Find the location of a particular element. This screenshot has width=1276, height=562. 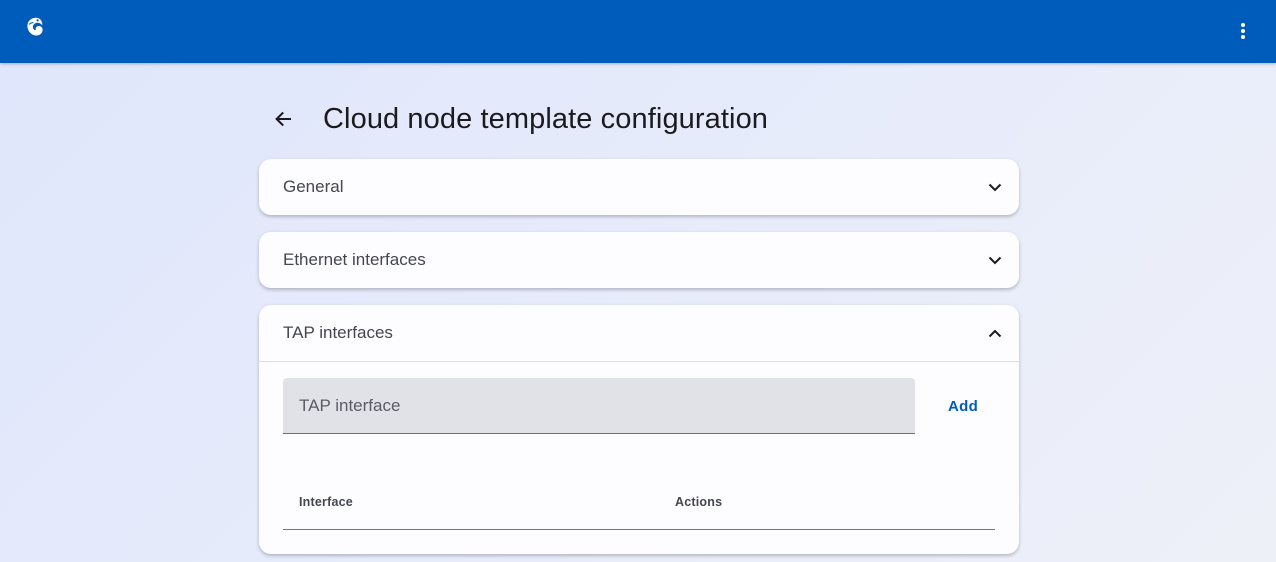

panel-tap-interfaces-header: TAP interfaces is located at coordinates (639, 333).